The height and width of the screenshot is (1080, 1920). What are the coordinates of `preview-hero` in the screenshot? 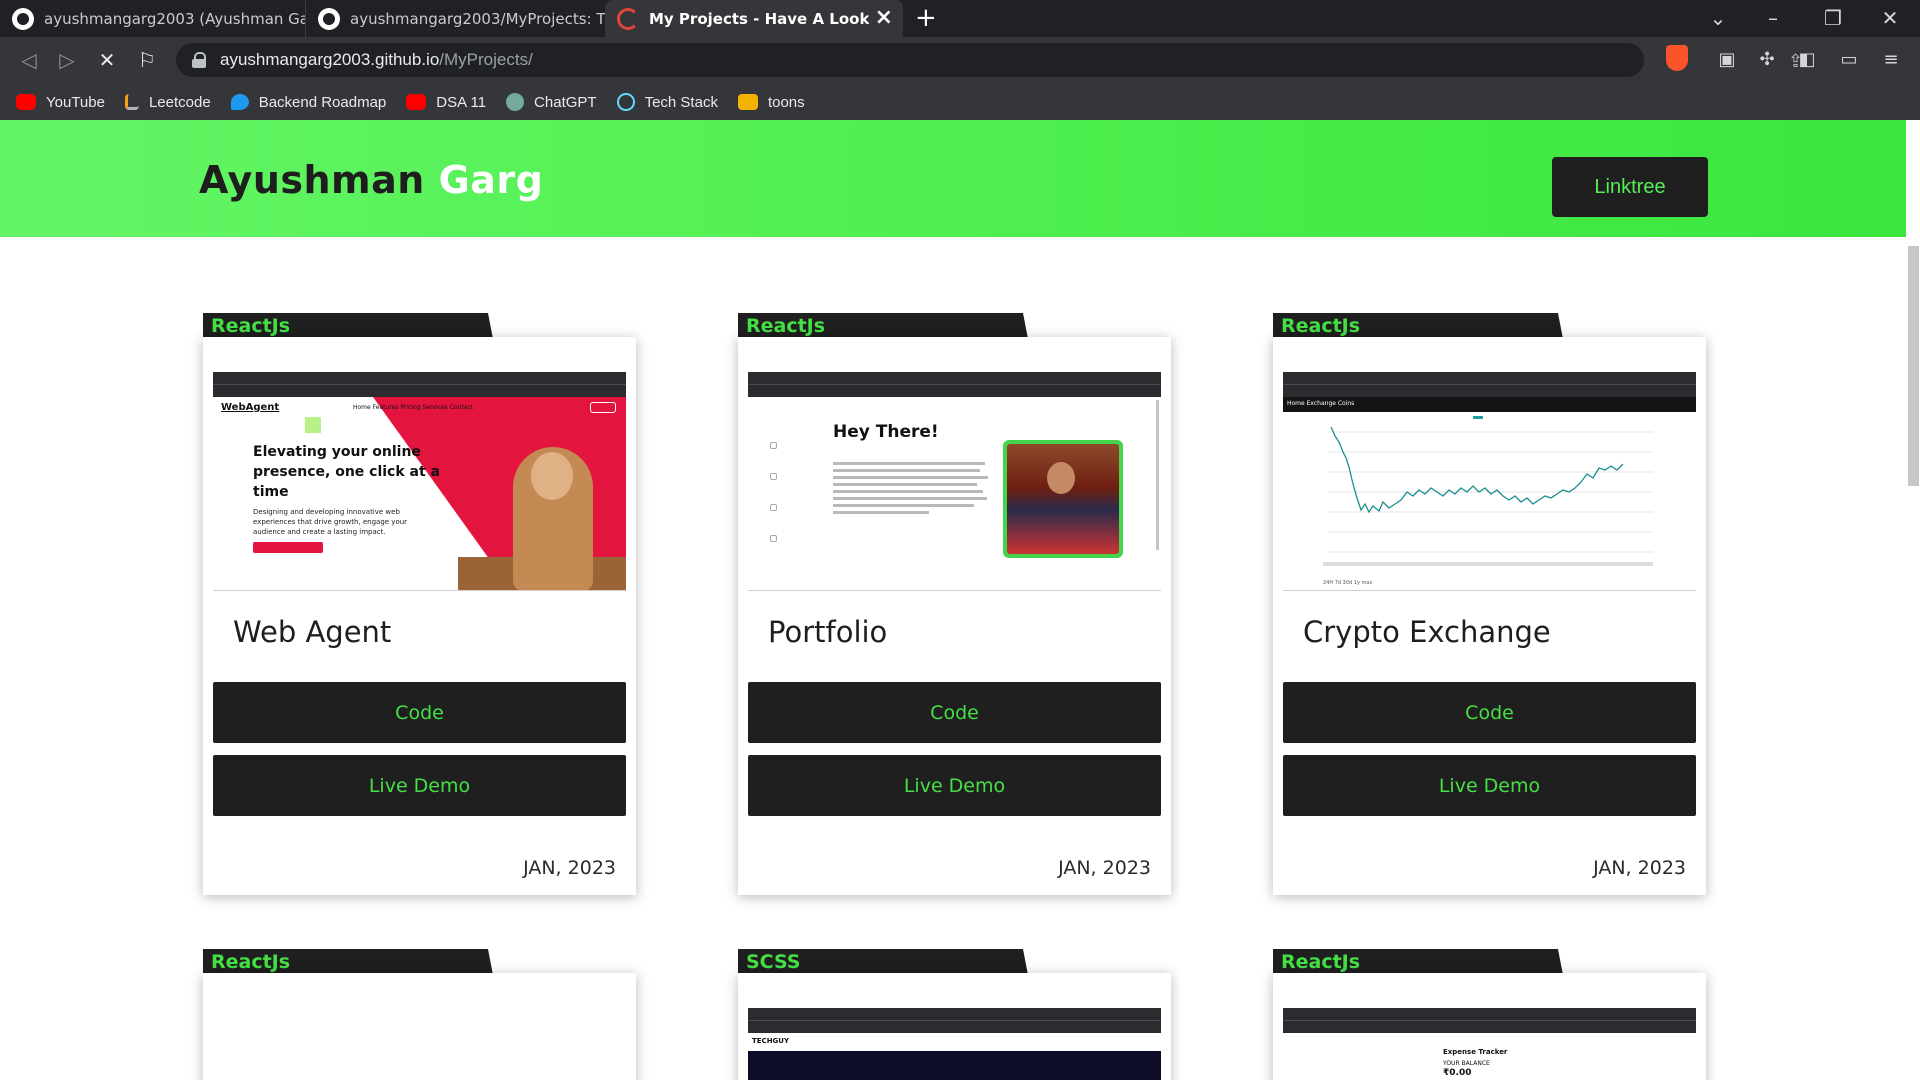 It's located at (954, 1065).